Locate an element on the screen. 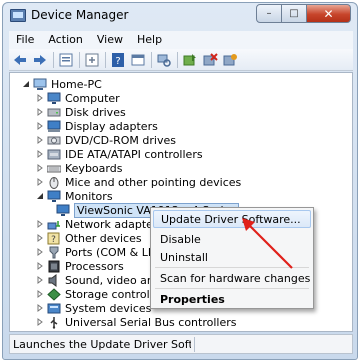  status-bar: Launches the Update Driver Software Wiz is located at coordinates (181, 344).